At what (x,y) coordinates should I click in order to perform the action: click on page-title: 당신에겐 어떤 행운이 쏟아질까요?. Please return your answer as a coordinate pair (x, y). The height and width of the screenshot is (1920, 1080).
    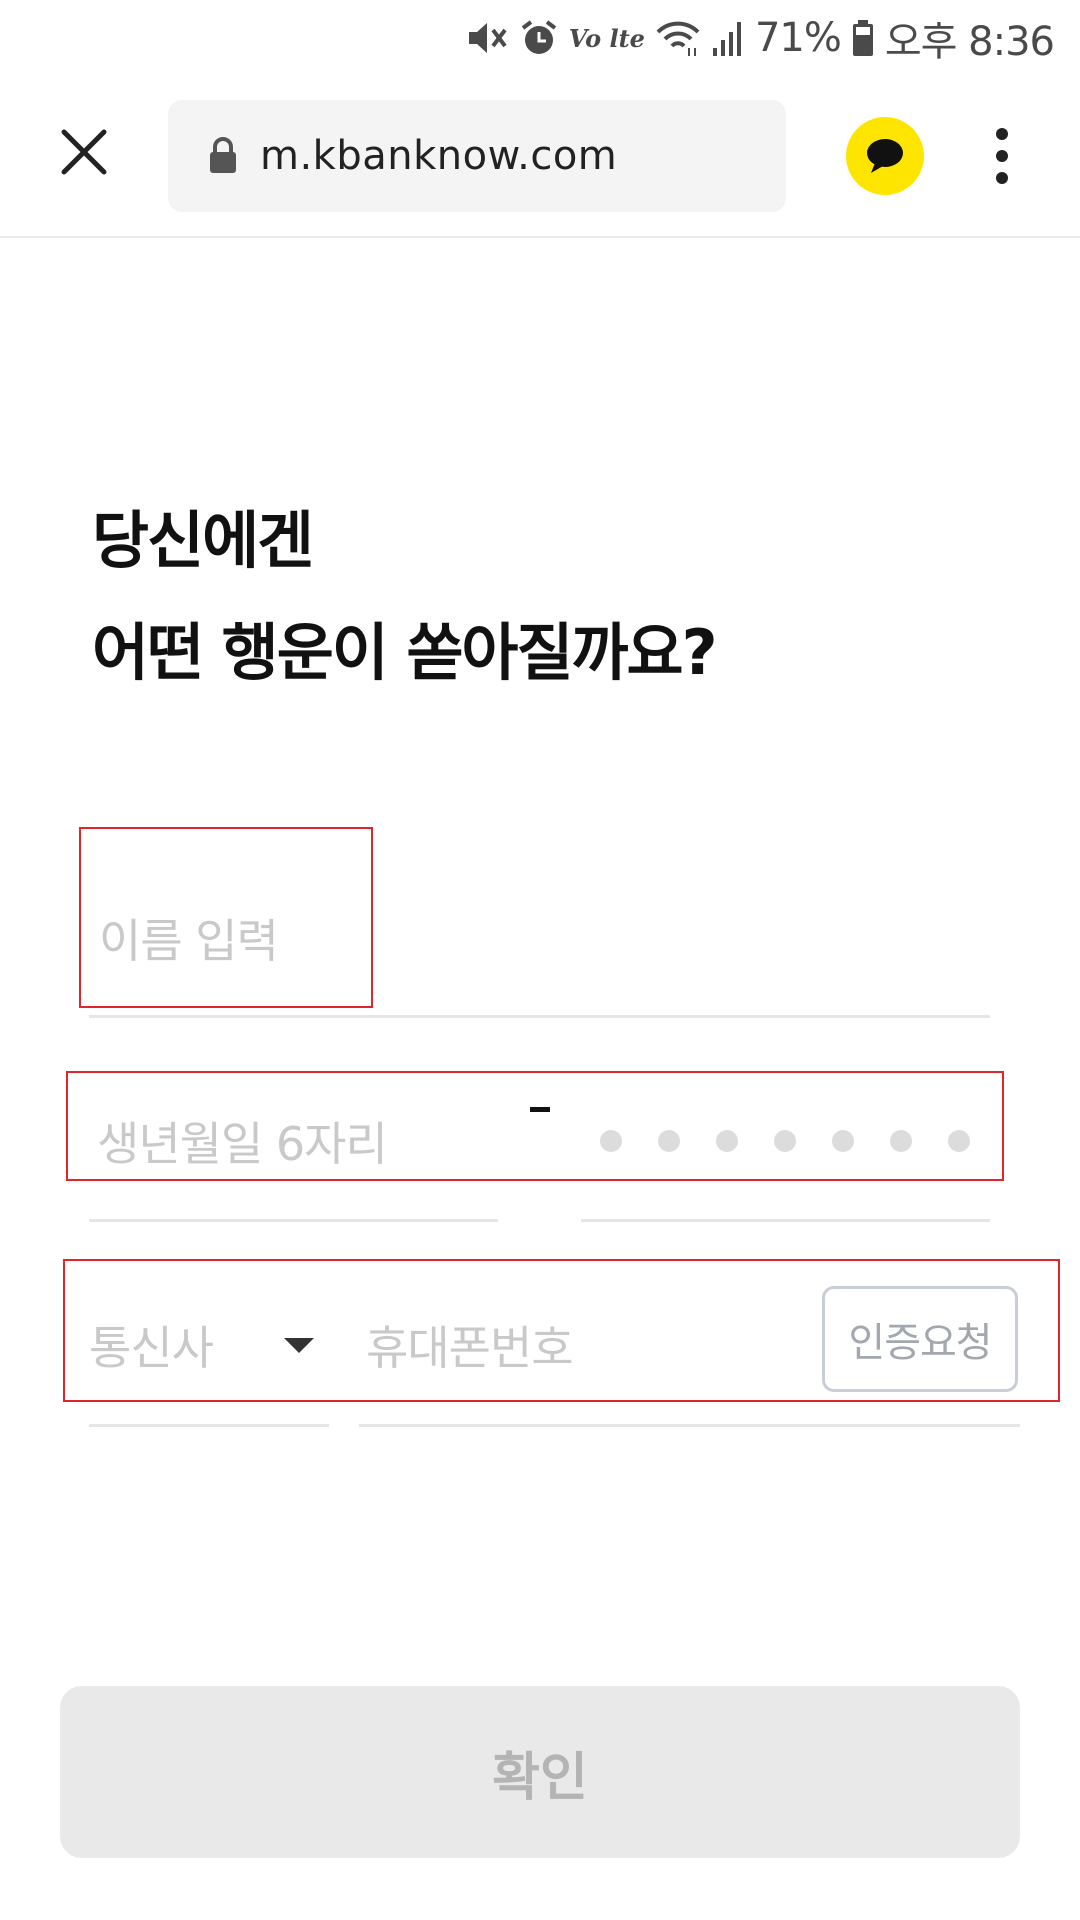
    Looking at the image, I should click on (542, 597).